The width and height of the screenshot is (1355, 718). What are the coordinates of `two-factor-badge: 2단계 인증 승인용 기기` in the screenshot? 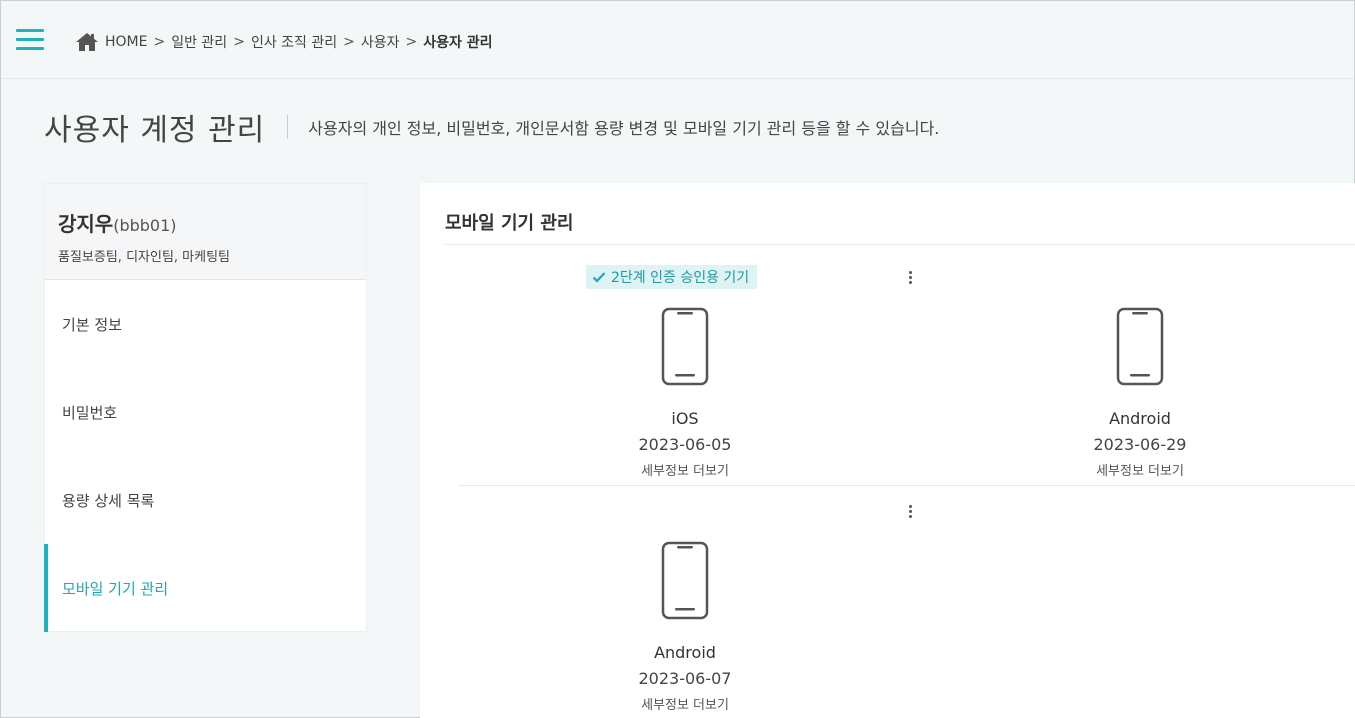 It's located at (672, 277).